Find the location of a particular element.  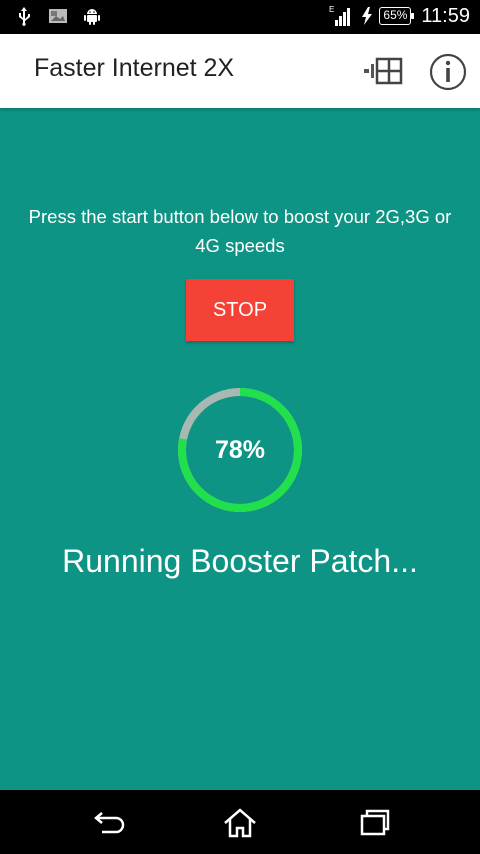

charging-icon is located at coordinates (367, 16).